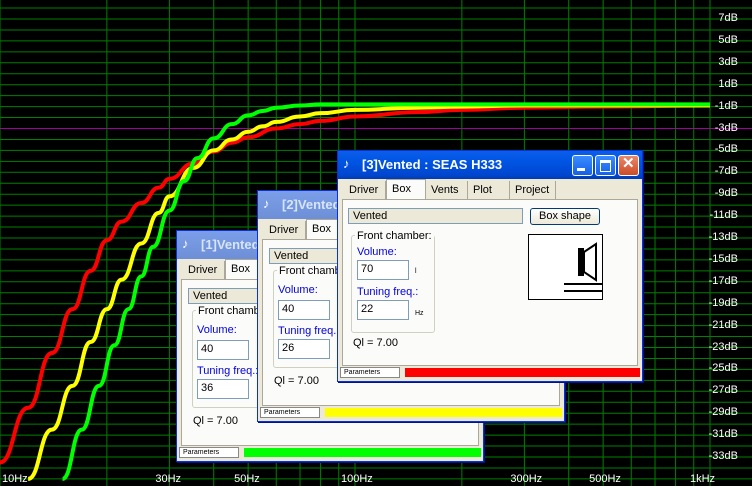  Describe the element at coordinates (723, 434) in the screenshot. I see `y-tick-label: -31dB` at that location.